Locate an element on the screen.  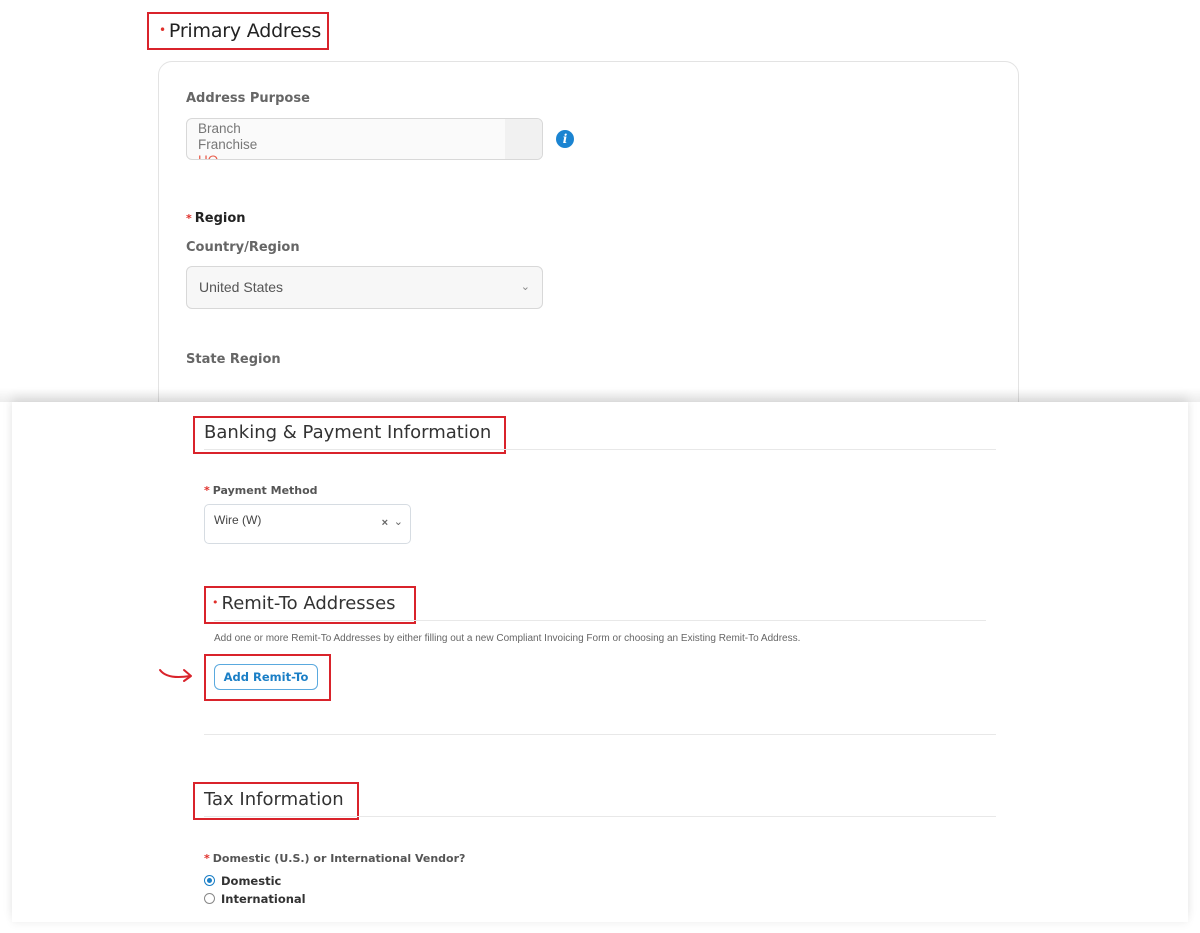
address-purpose-option-branch: Branch is located at coordinates (370, 129).